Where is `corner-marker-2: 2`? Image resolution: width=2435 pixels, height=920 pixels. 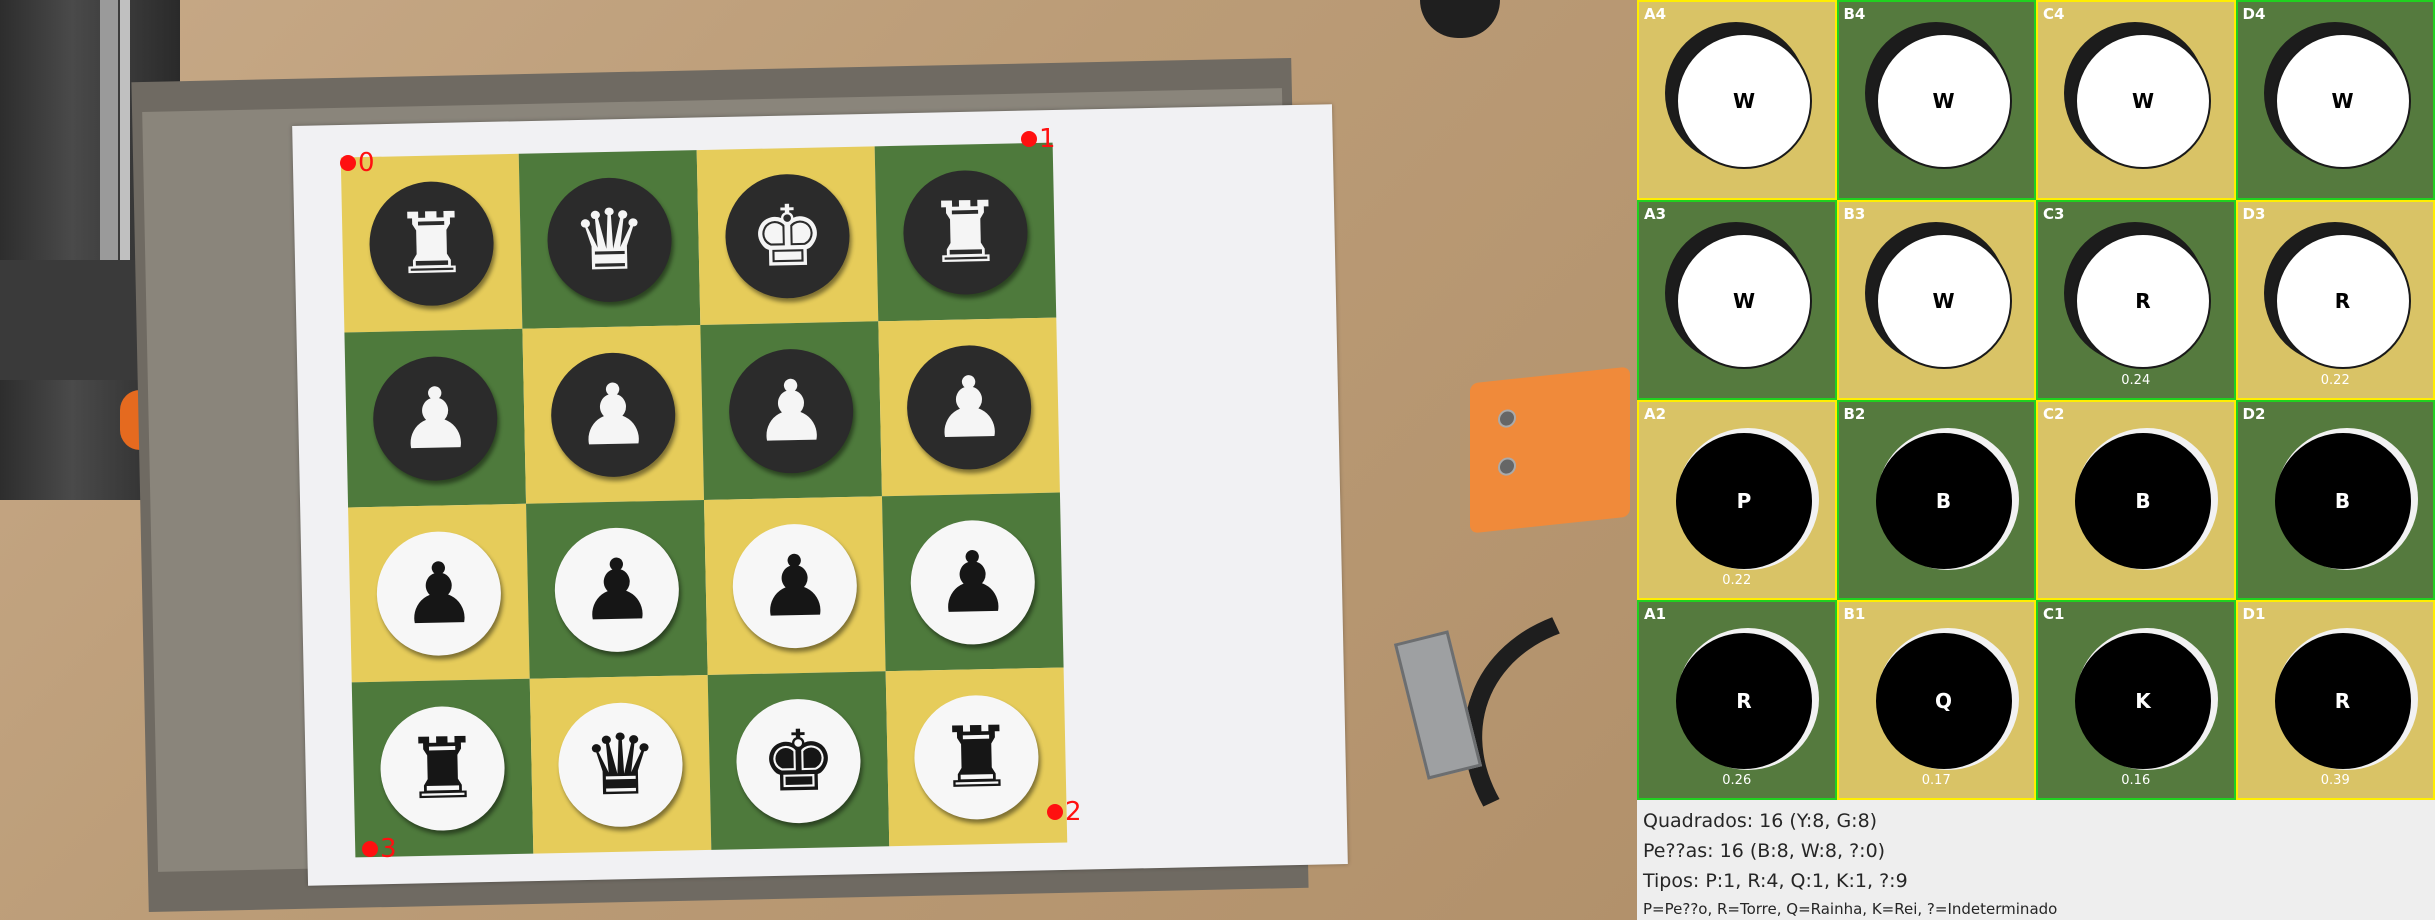
corner-marker-2: 2 is located at coordinates (1064, 812).